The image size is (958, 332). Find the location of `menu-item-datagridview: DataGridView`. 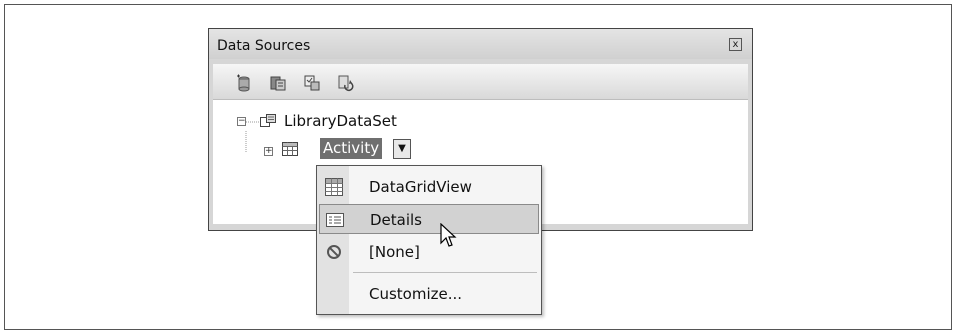

menu-item-datagridview: DataGridView is located at coordinates (429, 187).